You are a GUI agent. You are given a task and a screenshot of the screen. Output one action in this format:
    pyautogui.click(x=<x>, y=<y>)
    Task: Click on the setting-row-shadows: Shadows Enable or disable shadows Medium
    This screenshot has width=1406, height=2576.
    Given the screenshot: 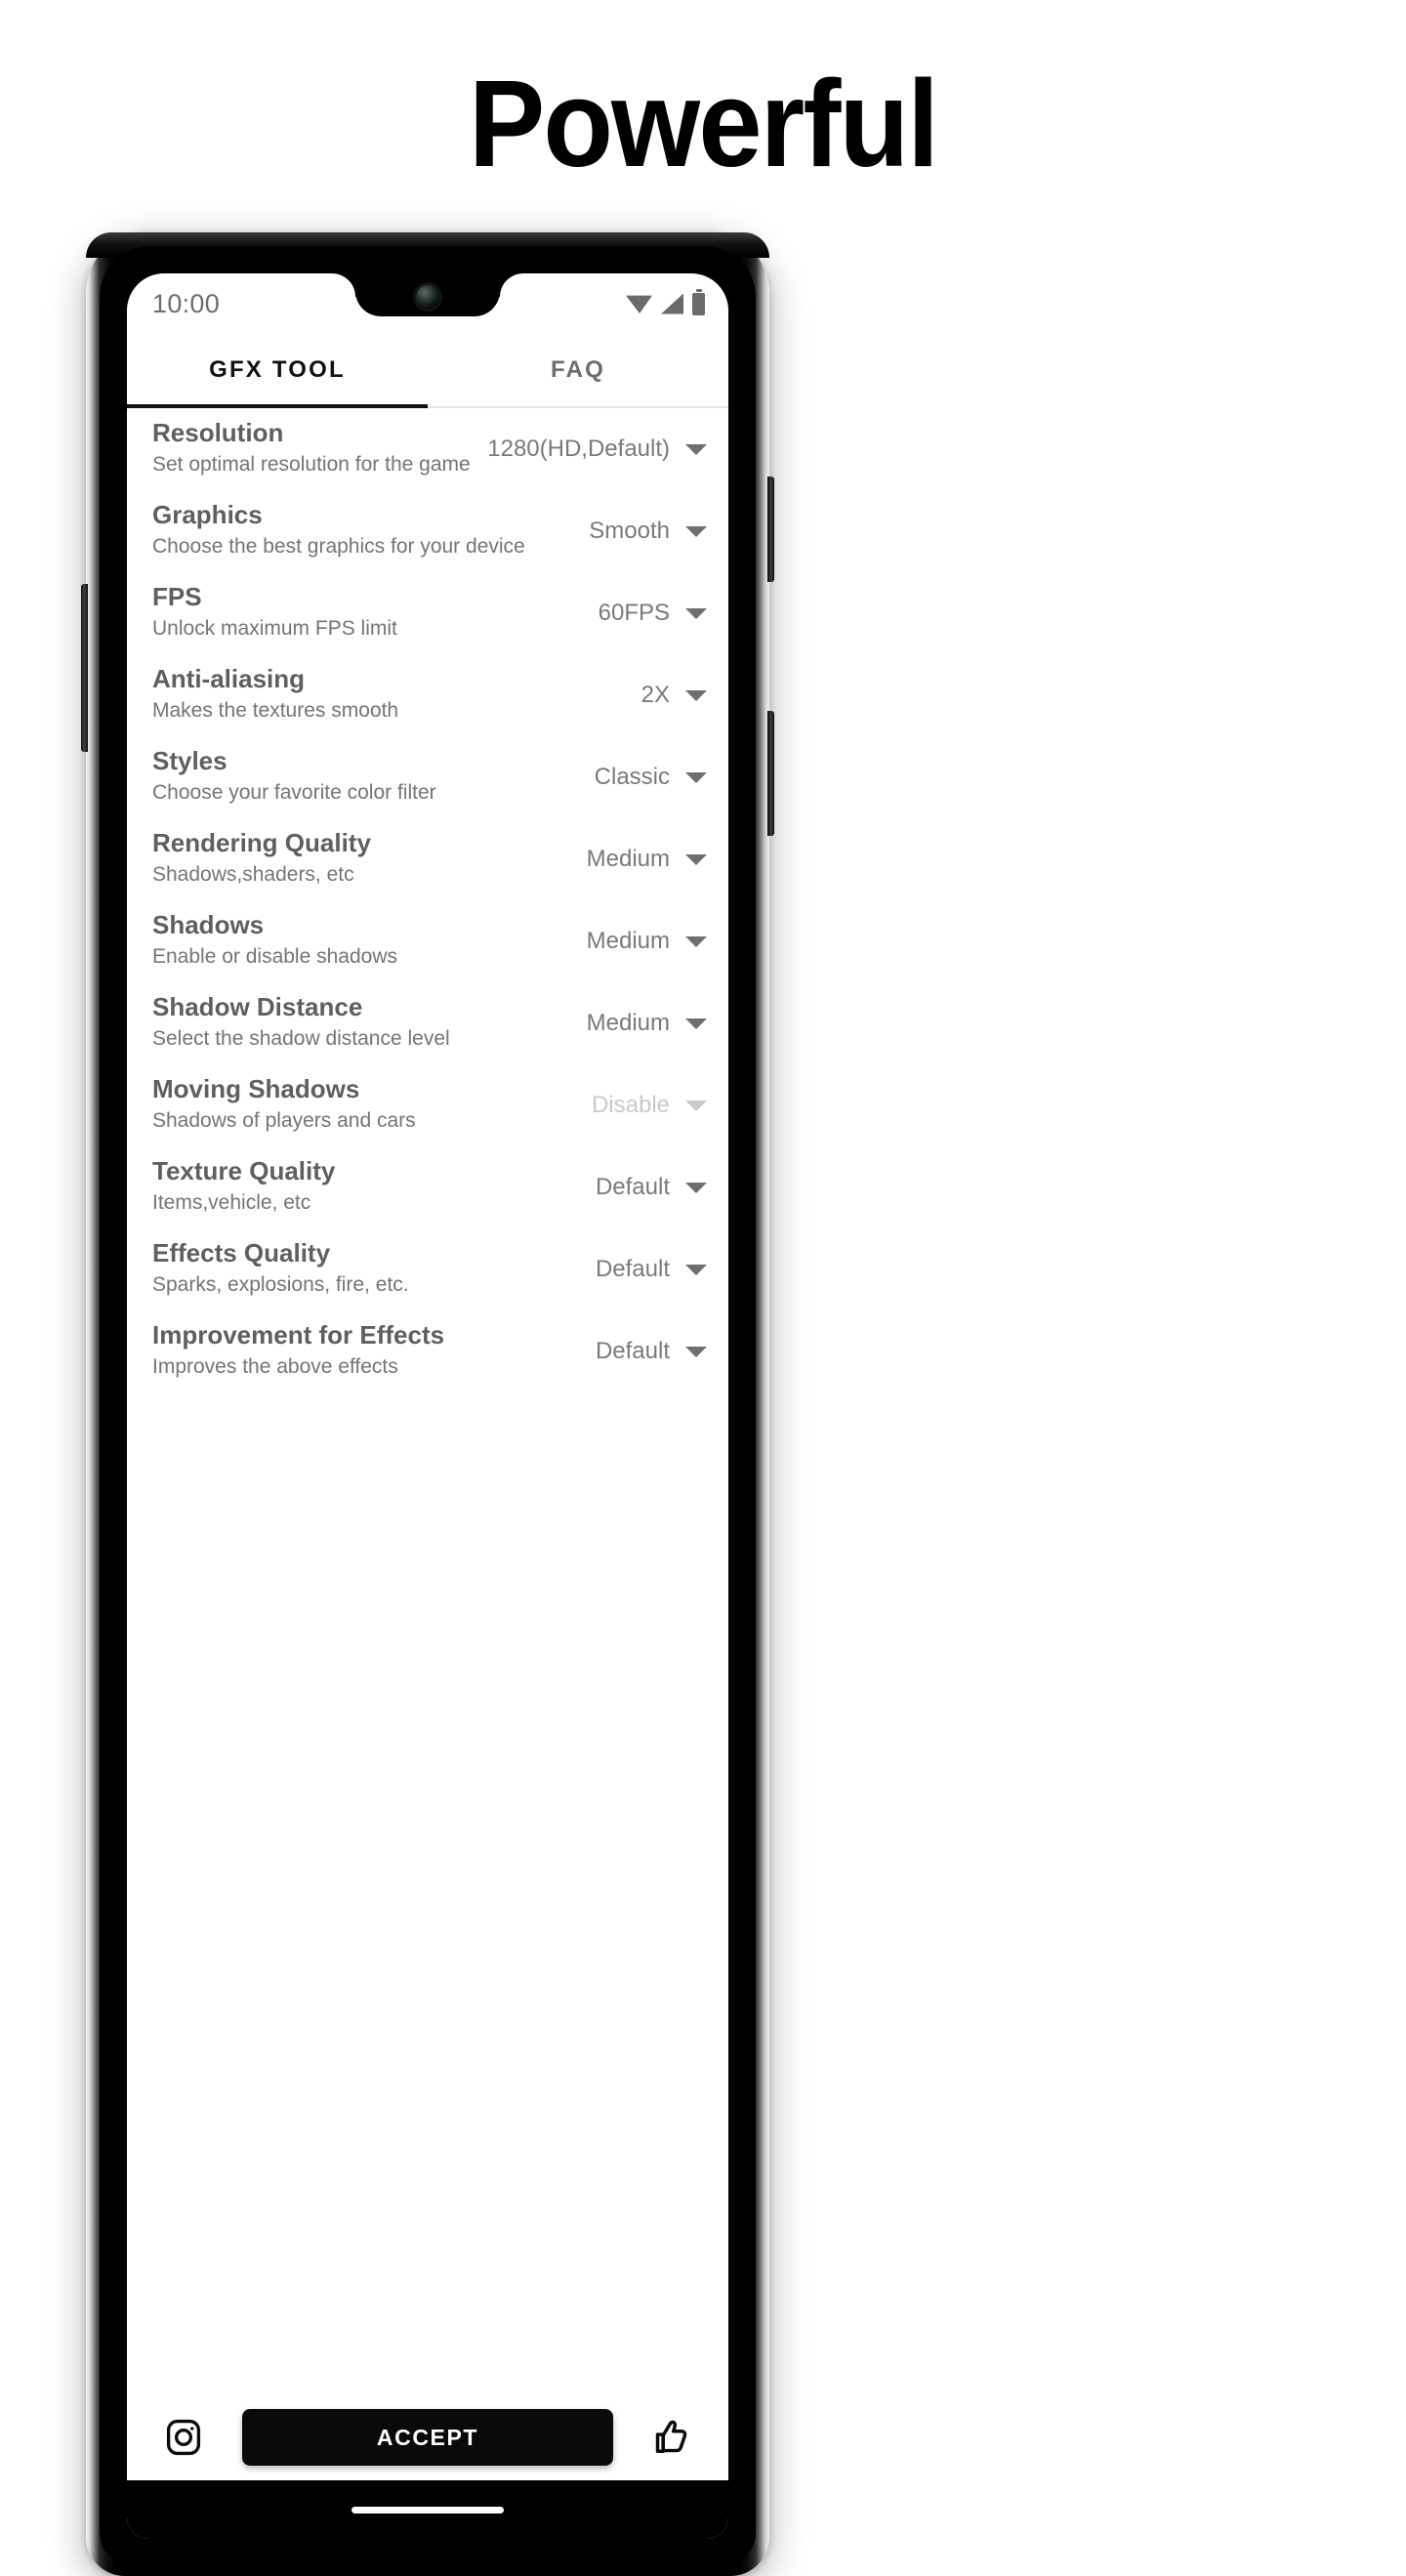 What is the action you would take?
    pyautogui.click(x=427, y=941)
    